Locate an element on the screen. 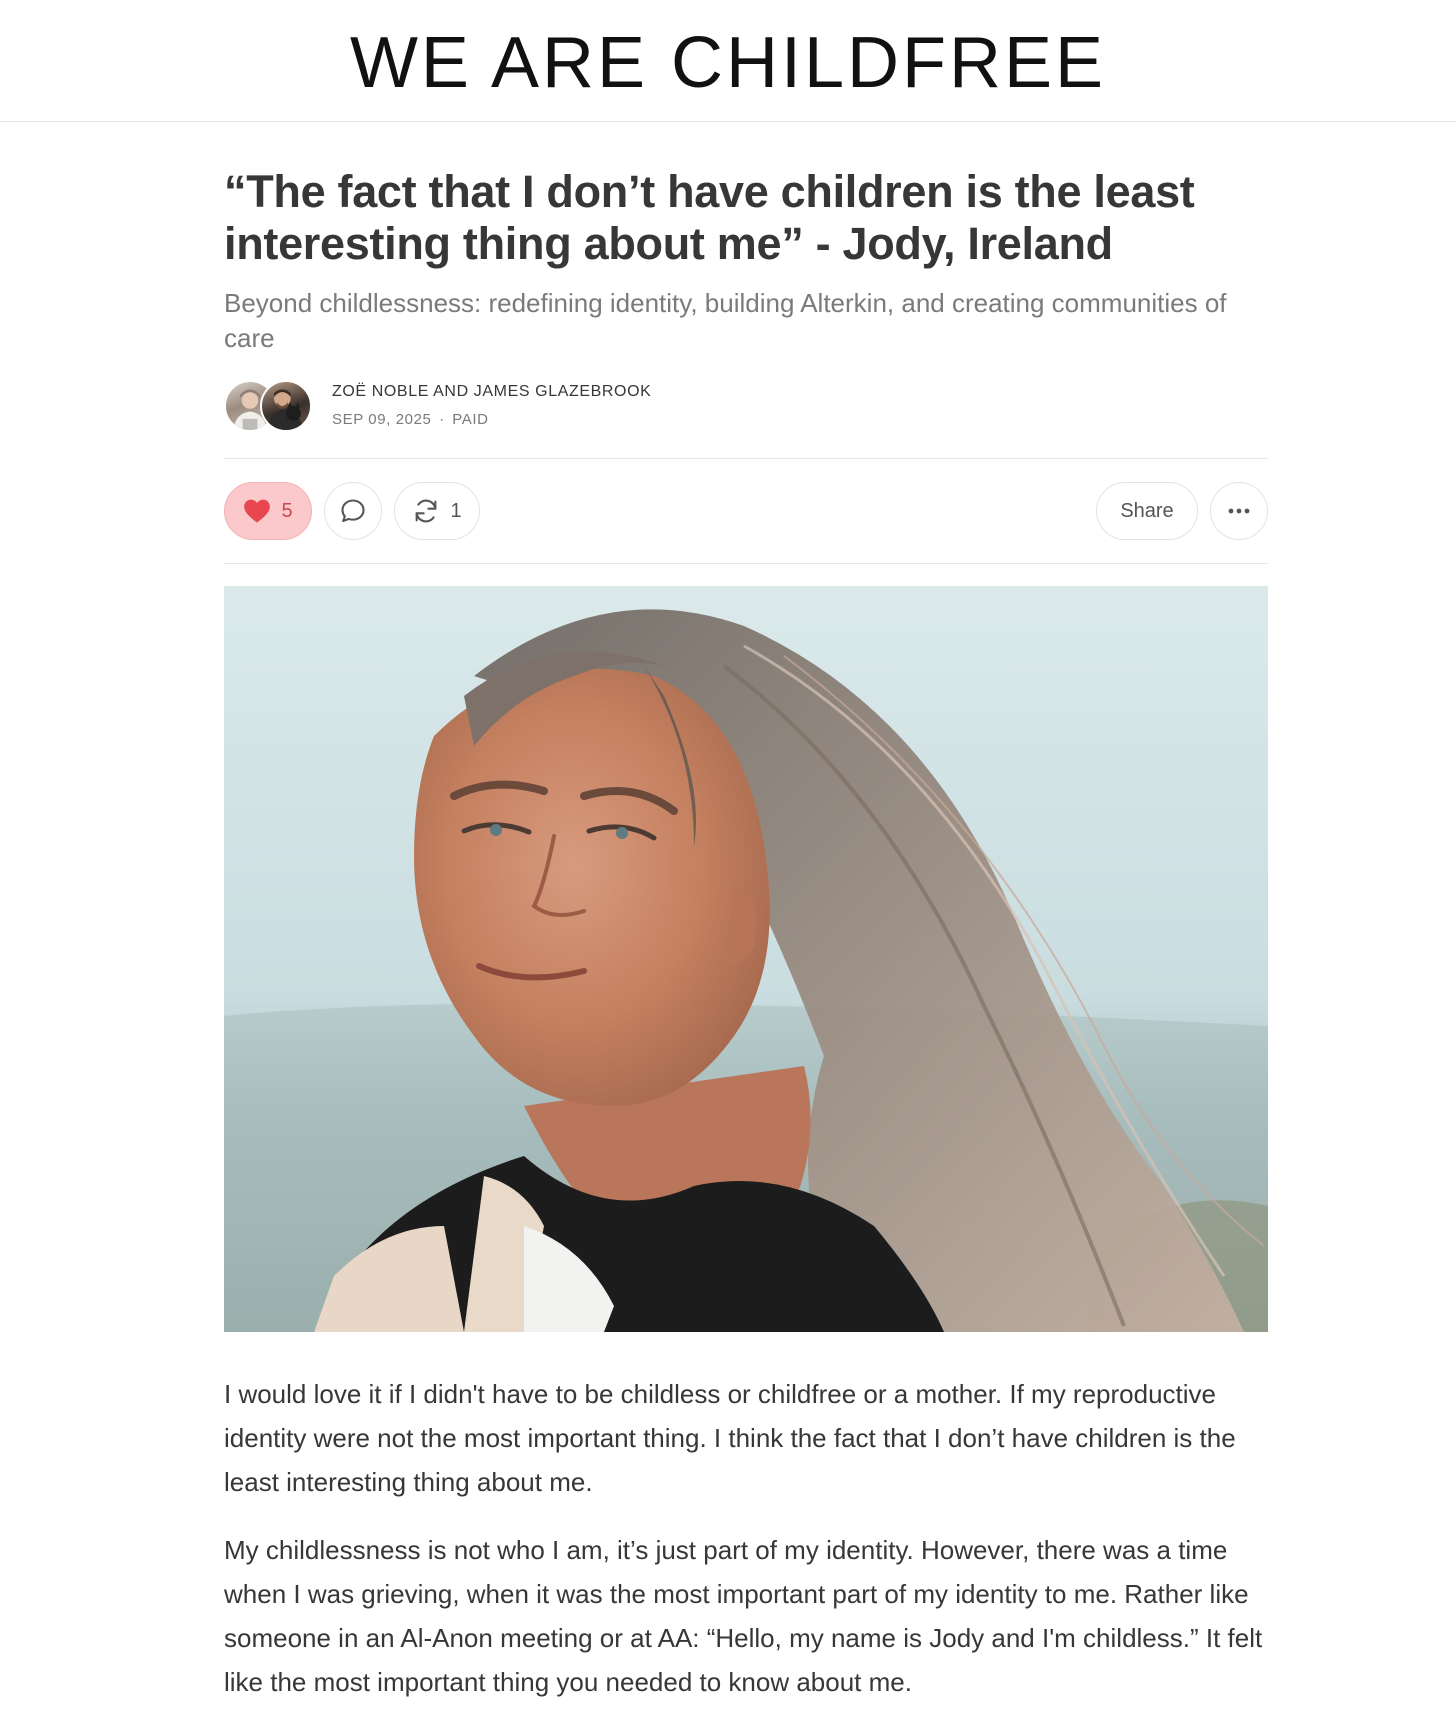 This screenshot has width=1456, height=1732. divider is located at coordinates (746, 563).